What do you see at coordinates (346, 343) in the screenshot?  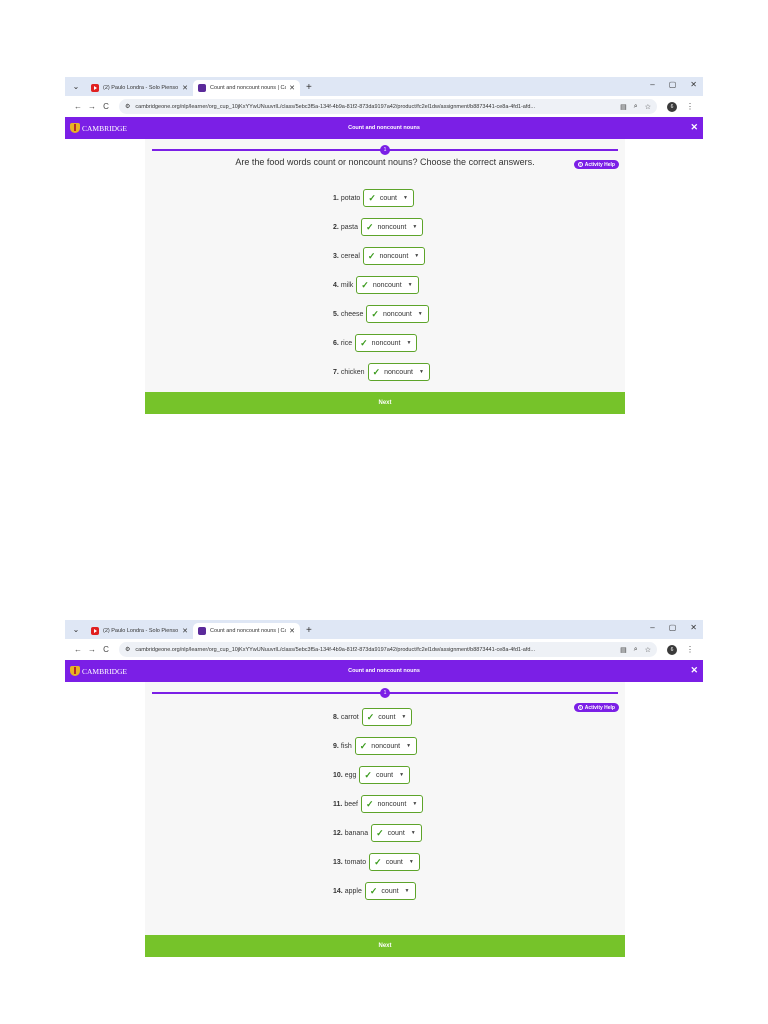 I see `item-word: rice` at bounding box center [346, 343].